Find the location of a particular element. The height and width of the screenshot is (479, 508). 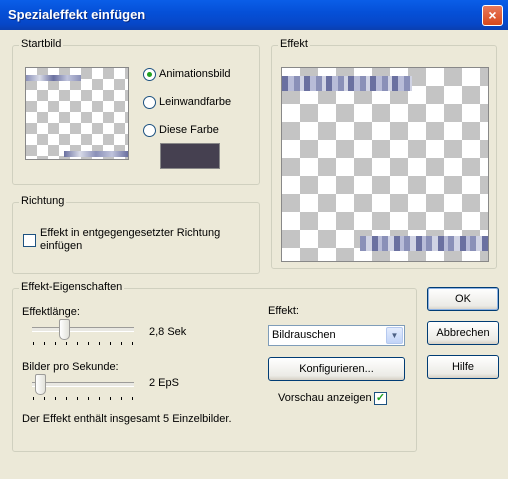

startbild-checker is located at coordinates (77, 113).